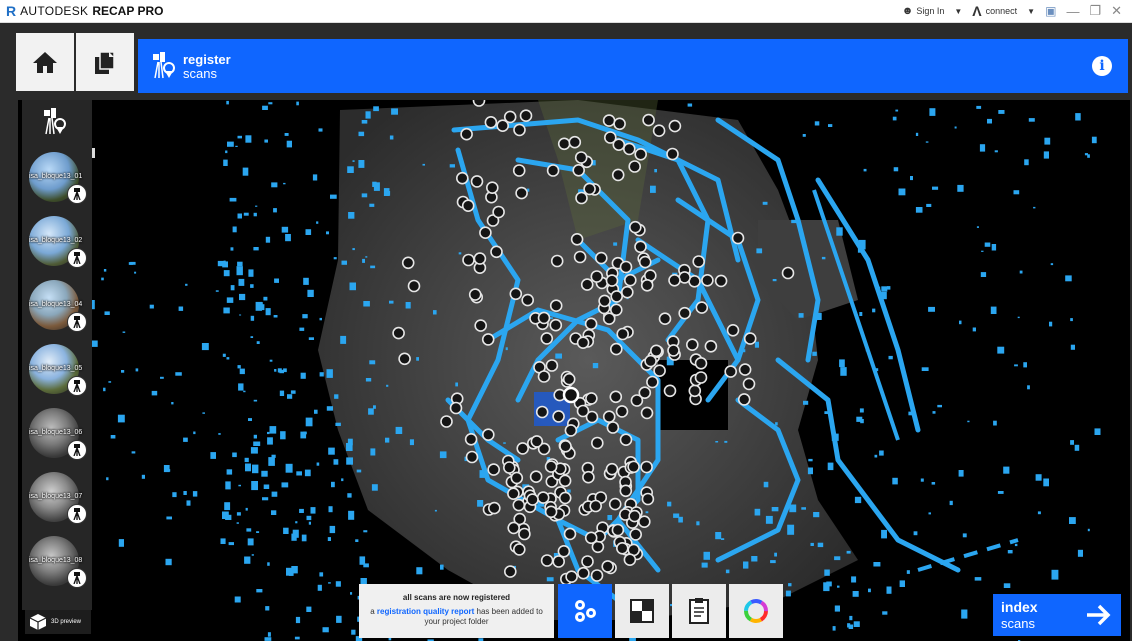 The width and height of the screenshot is (1132, 641). What do you see at coordinates (571, 395) in the screenshot?
I see `selected-scan-marker` at bounding box center [571, 395].